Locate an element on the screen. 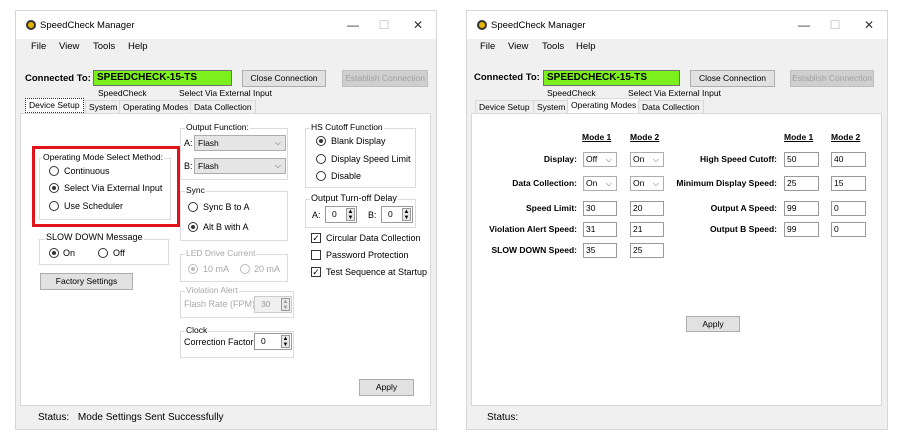 The image size is (899, 432). radio-display-speed-limit is located at coordinates (321, 159).